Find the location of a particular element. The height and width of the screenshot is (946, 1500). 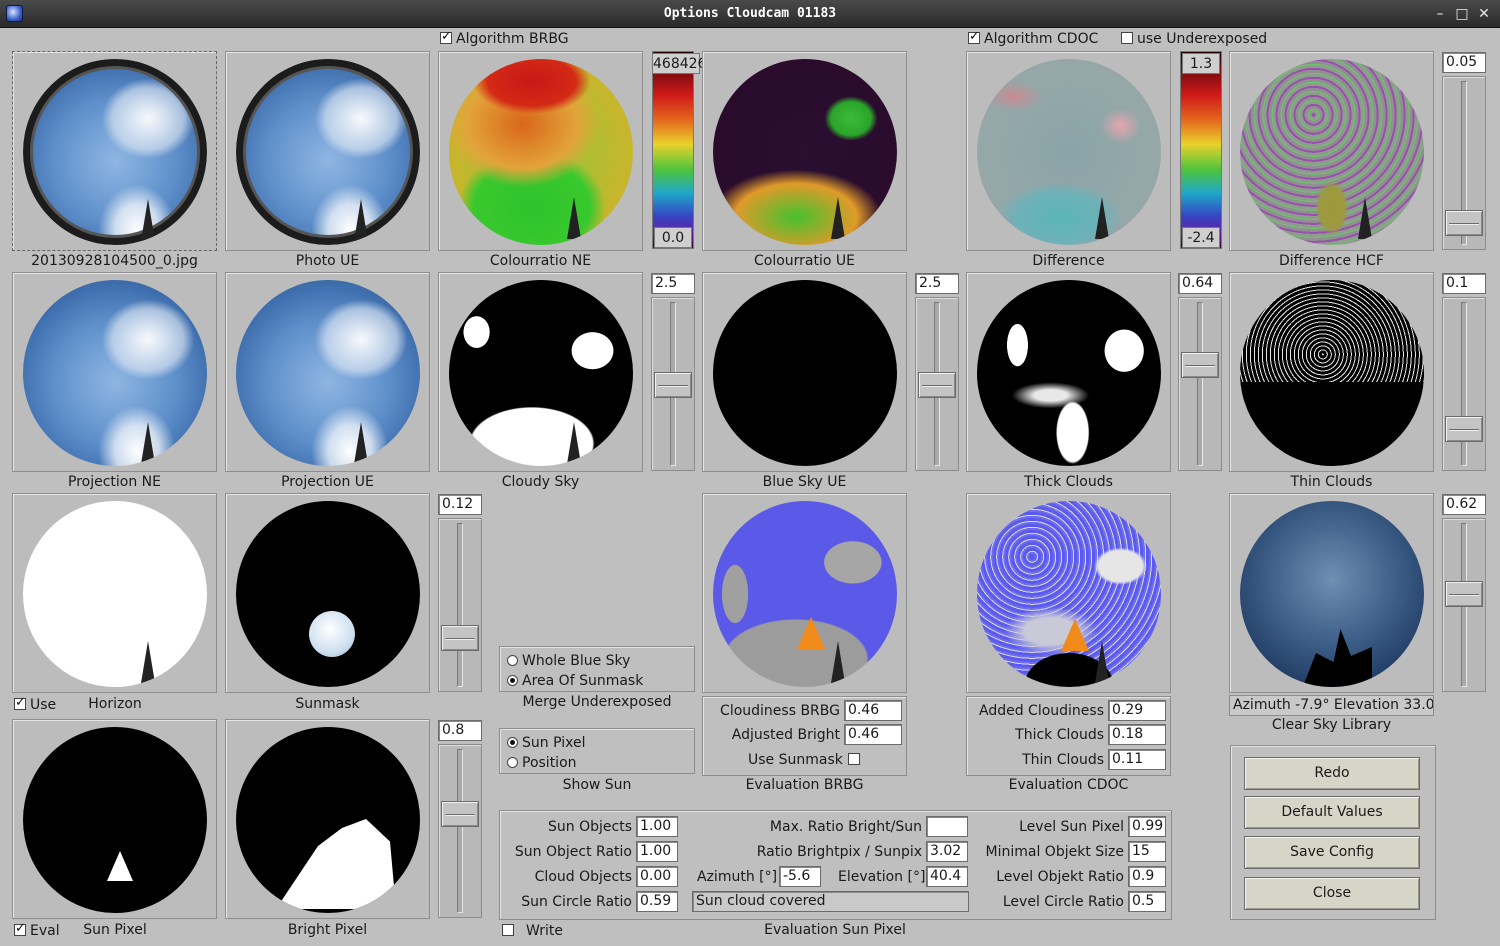

redo-button: Redo is located at coordinates (1332, 773).